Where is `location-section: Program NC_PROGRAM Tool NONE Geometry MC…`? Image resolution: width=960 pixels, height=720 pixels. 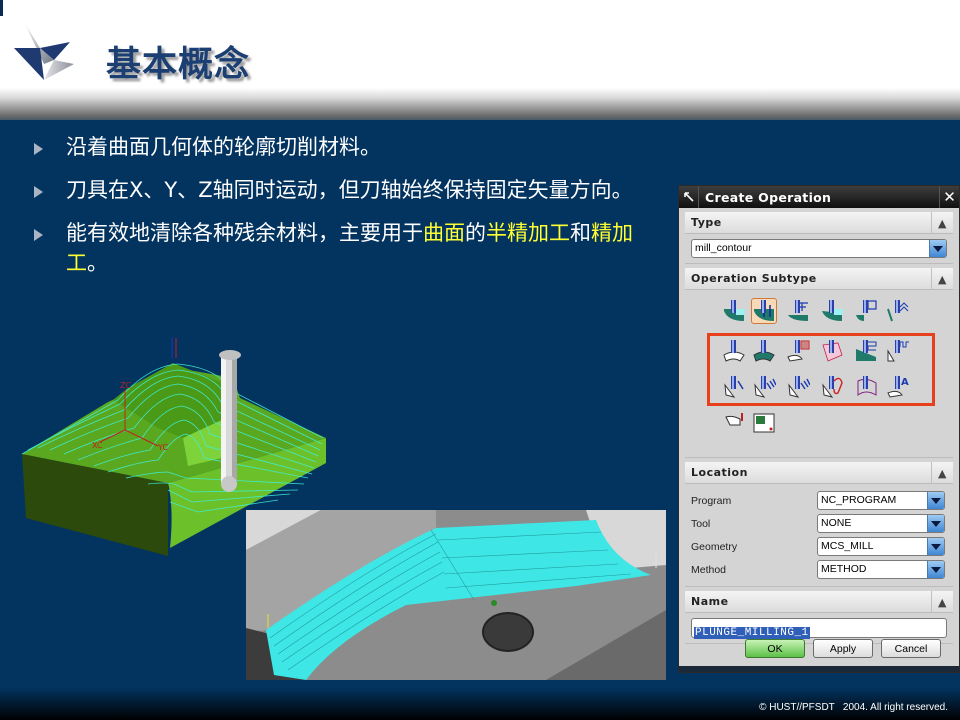
location-section: Program NC_PROGRAM Tool NONE Geometry MC… is located at coordinates (819, 535).